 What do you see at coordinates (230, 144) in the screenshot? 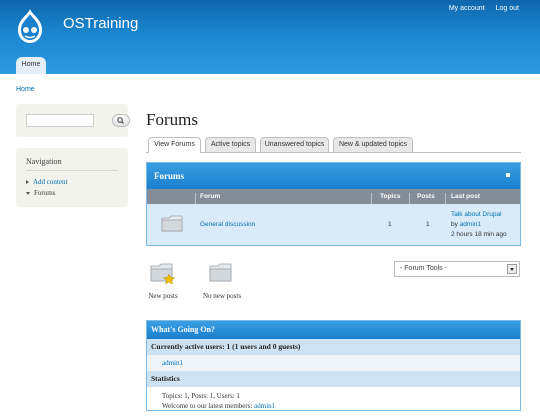
I see `tab-active-topics: Active topics` at bounding box center [230, 144].